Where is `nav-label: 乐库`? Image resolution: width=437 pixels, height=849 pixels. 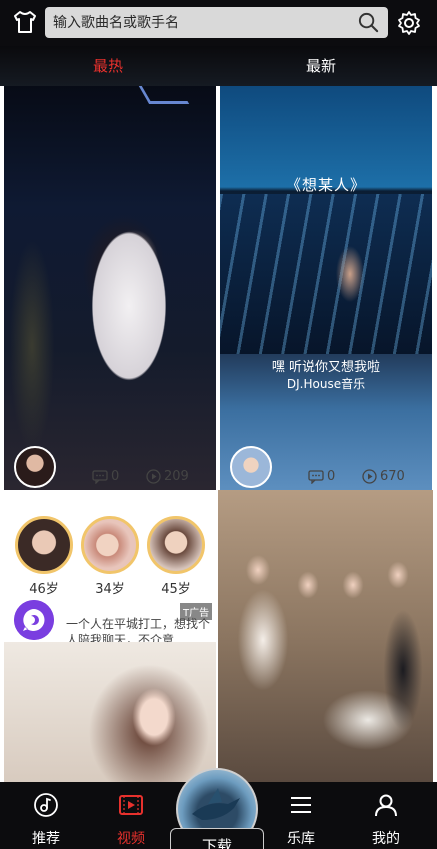
nav-label: 乐库 is located at coordinates (301, 839).